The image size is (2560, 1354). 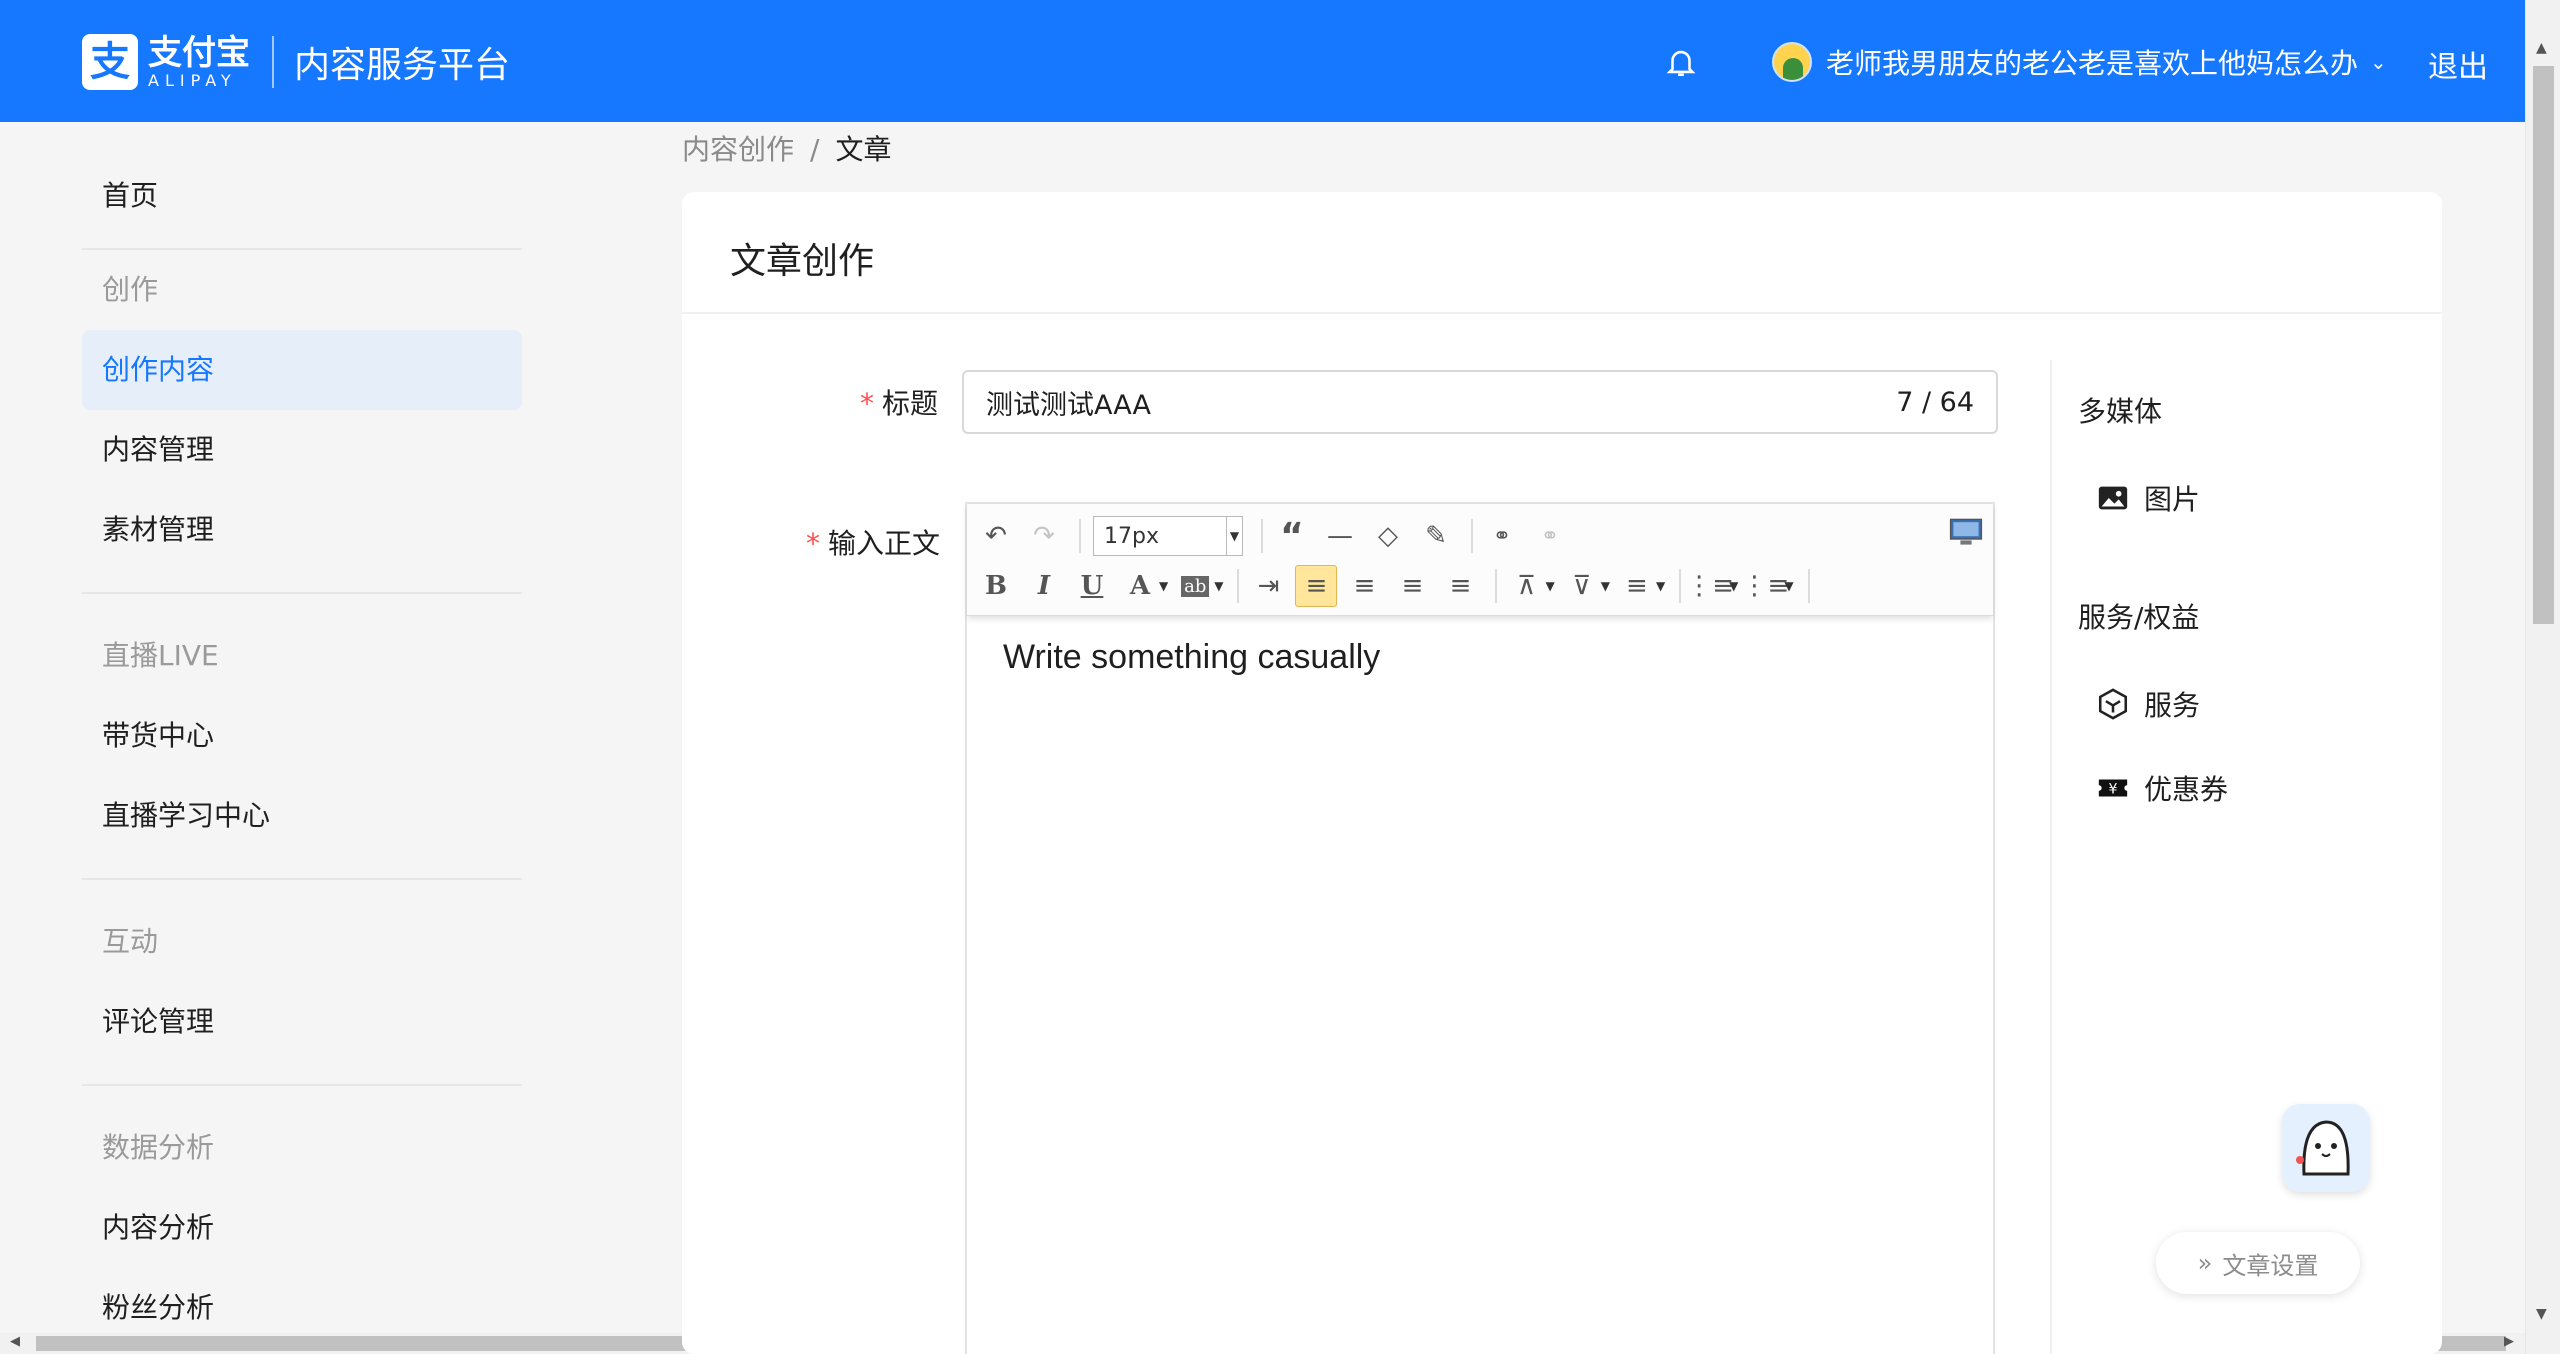 I want to click on sidebar-item-home: 首页, so click(x=302, y=196).